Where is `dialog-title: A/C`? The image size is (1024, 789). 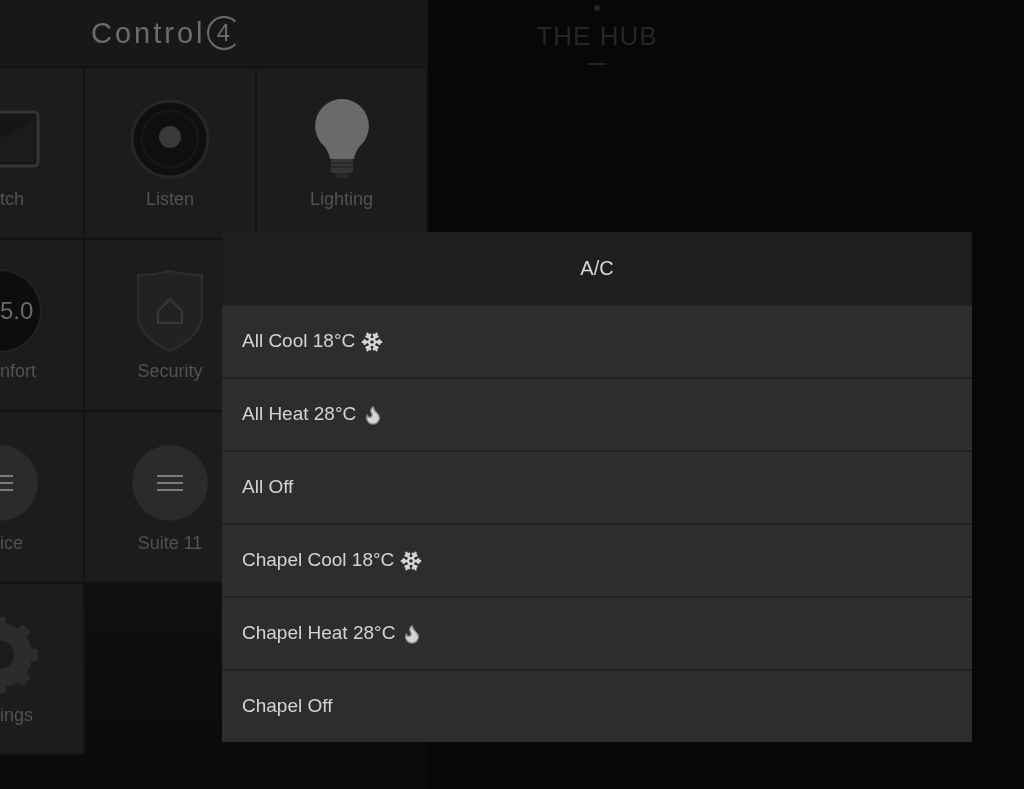 dialog-title: A/C is located at coordinates (597, 268).